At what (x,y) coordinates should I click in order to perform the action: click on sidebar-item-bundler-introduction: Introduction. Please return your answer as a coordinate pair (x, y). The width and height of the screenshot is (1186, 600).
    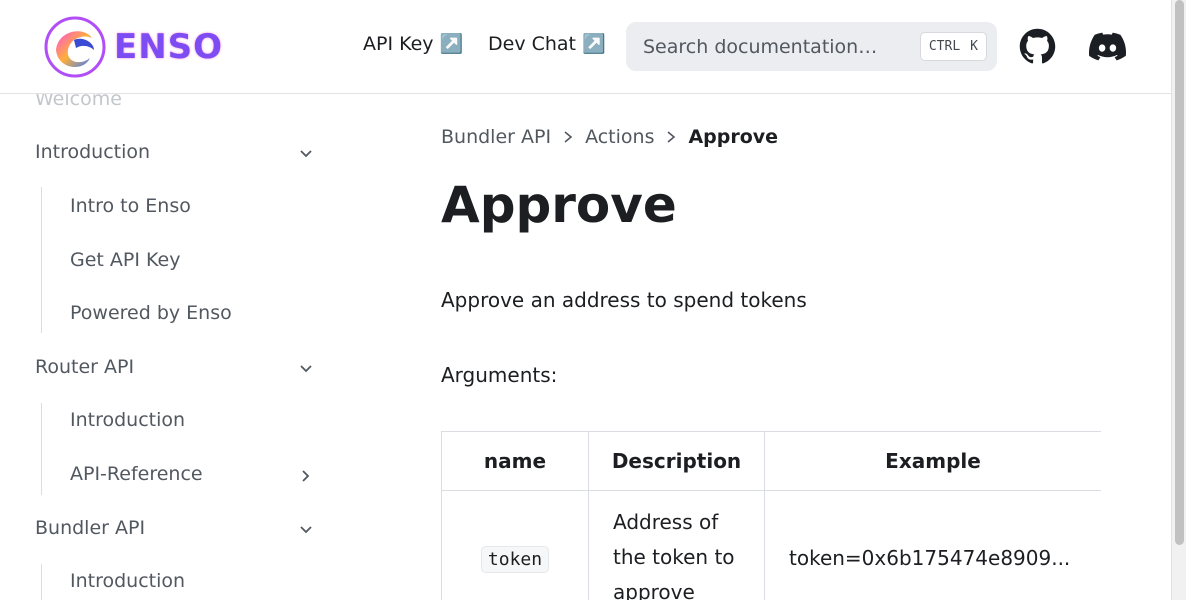
    Looking at the image, I should click on (127, 581).